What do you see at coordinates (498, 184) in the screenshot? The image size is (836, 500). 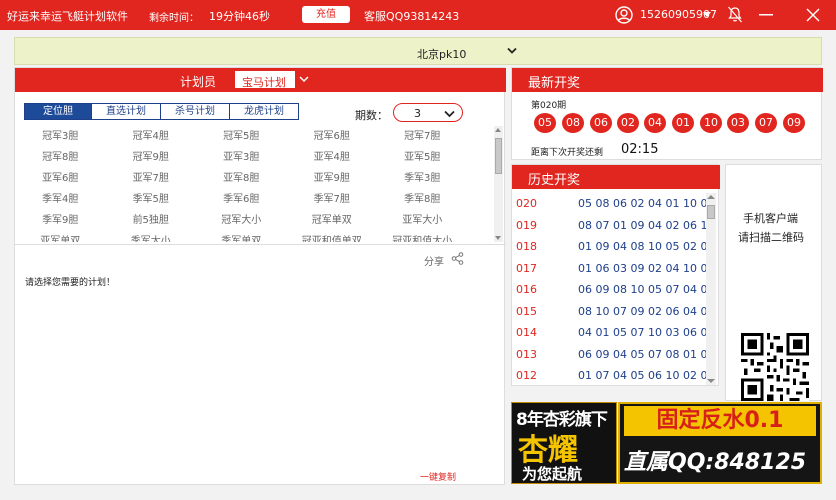 I see `grid-scrollbar` at bounding box center [498, 184].